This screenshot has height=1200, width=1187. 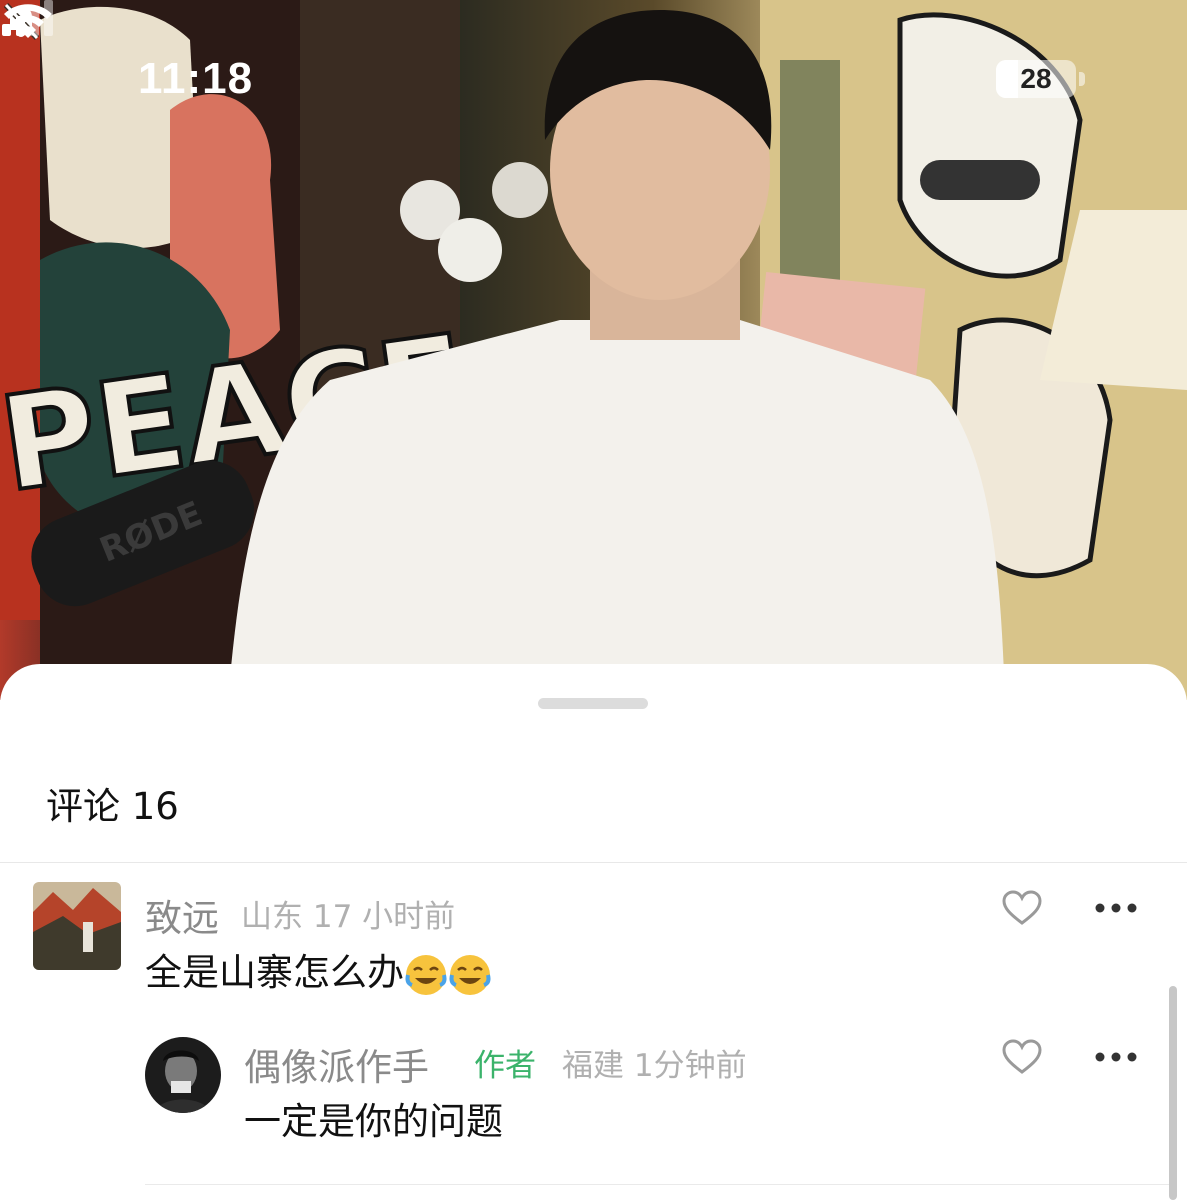 I want to click on header-divider, so click(x=593, y=862).